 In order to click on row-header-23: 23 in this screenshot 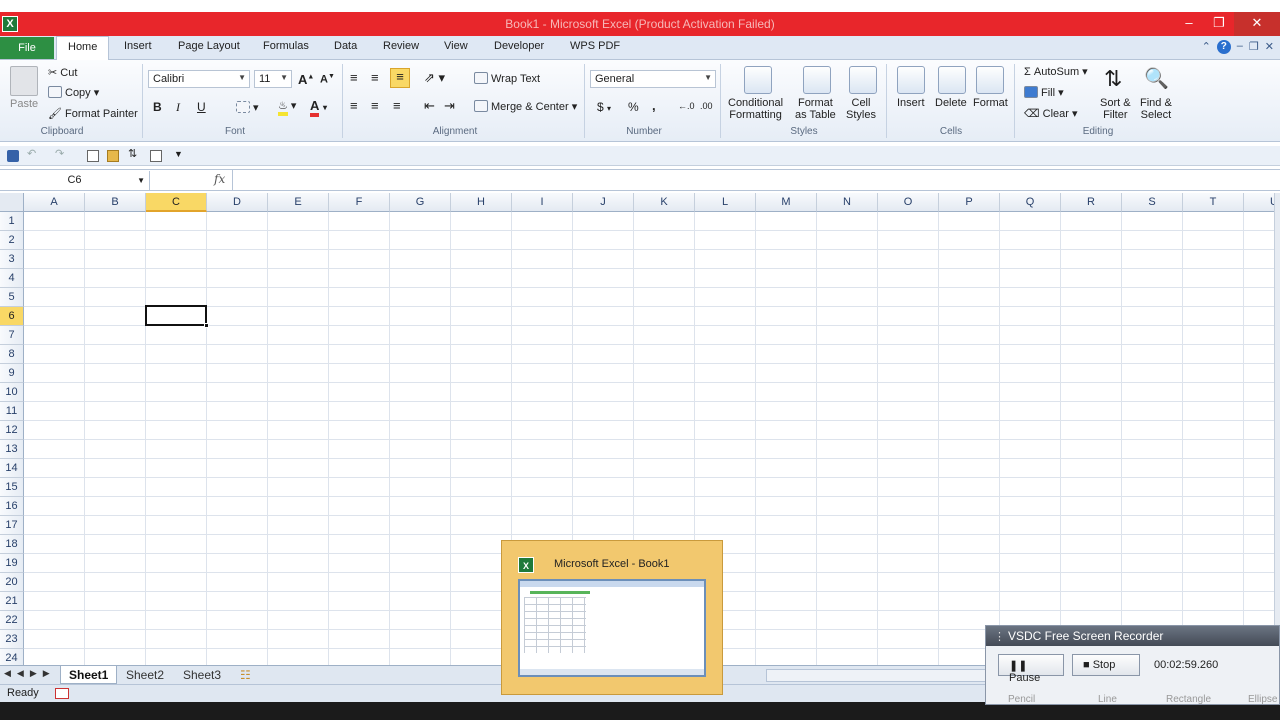, I will do `click(12, 639)`.